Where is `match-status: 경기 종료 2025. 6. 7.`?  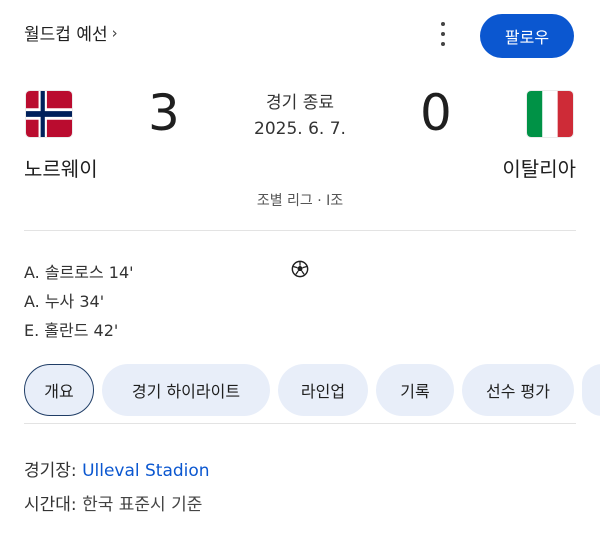
match-status: 경기 종료 2025. 6. 7. is located at coordinates (300, 116).